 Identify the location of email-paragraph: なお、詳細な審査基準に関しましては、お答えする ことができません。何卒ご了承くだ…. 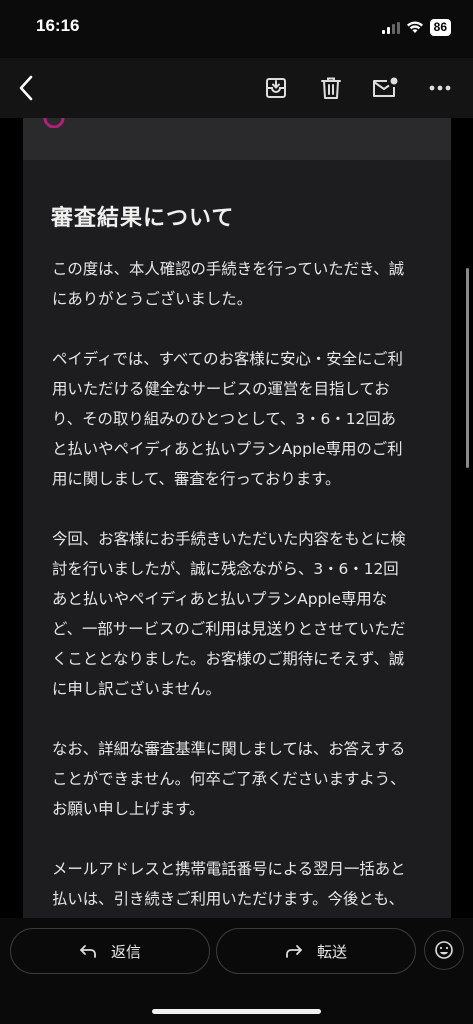
(229, 779).